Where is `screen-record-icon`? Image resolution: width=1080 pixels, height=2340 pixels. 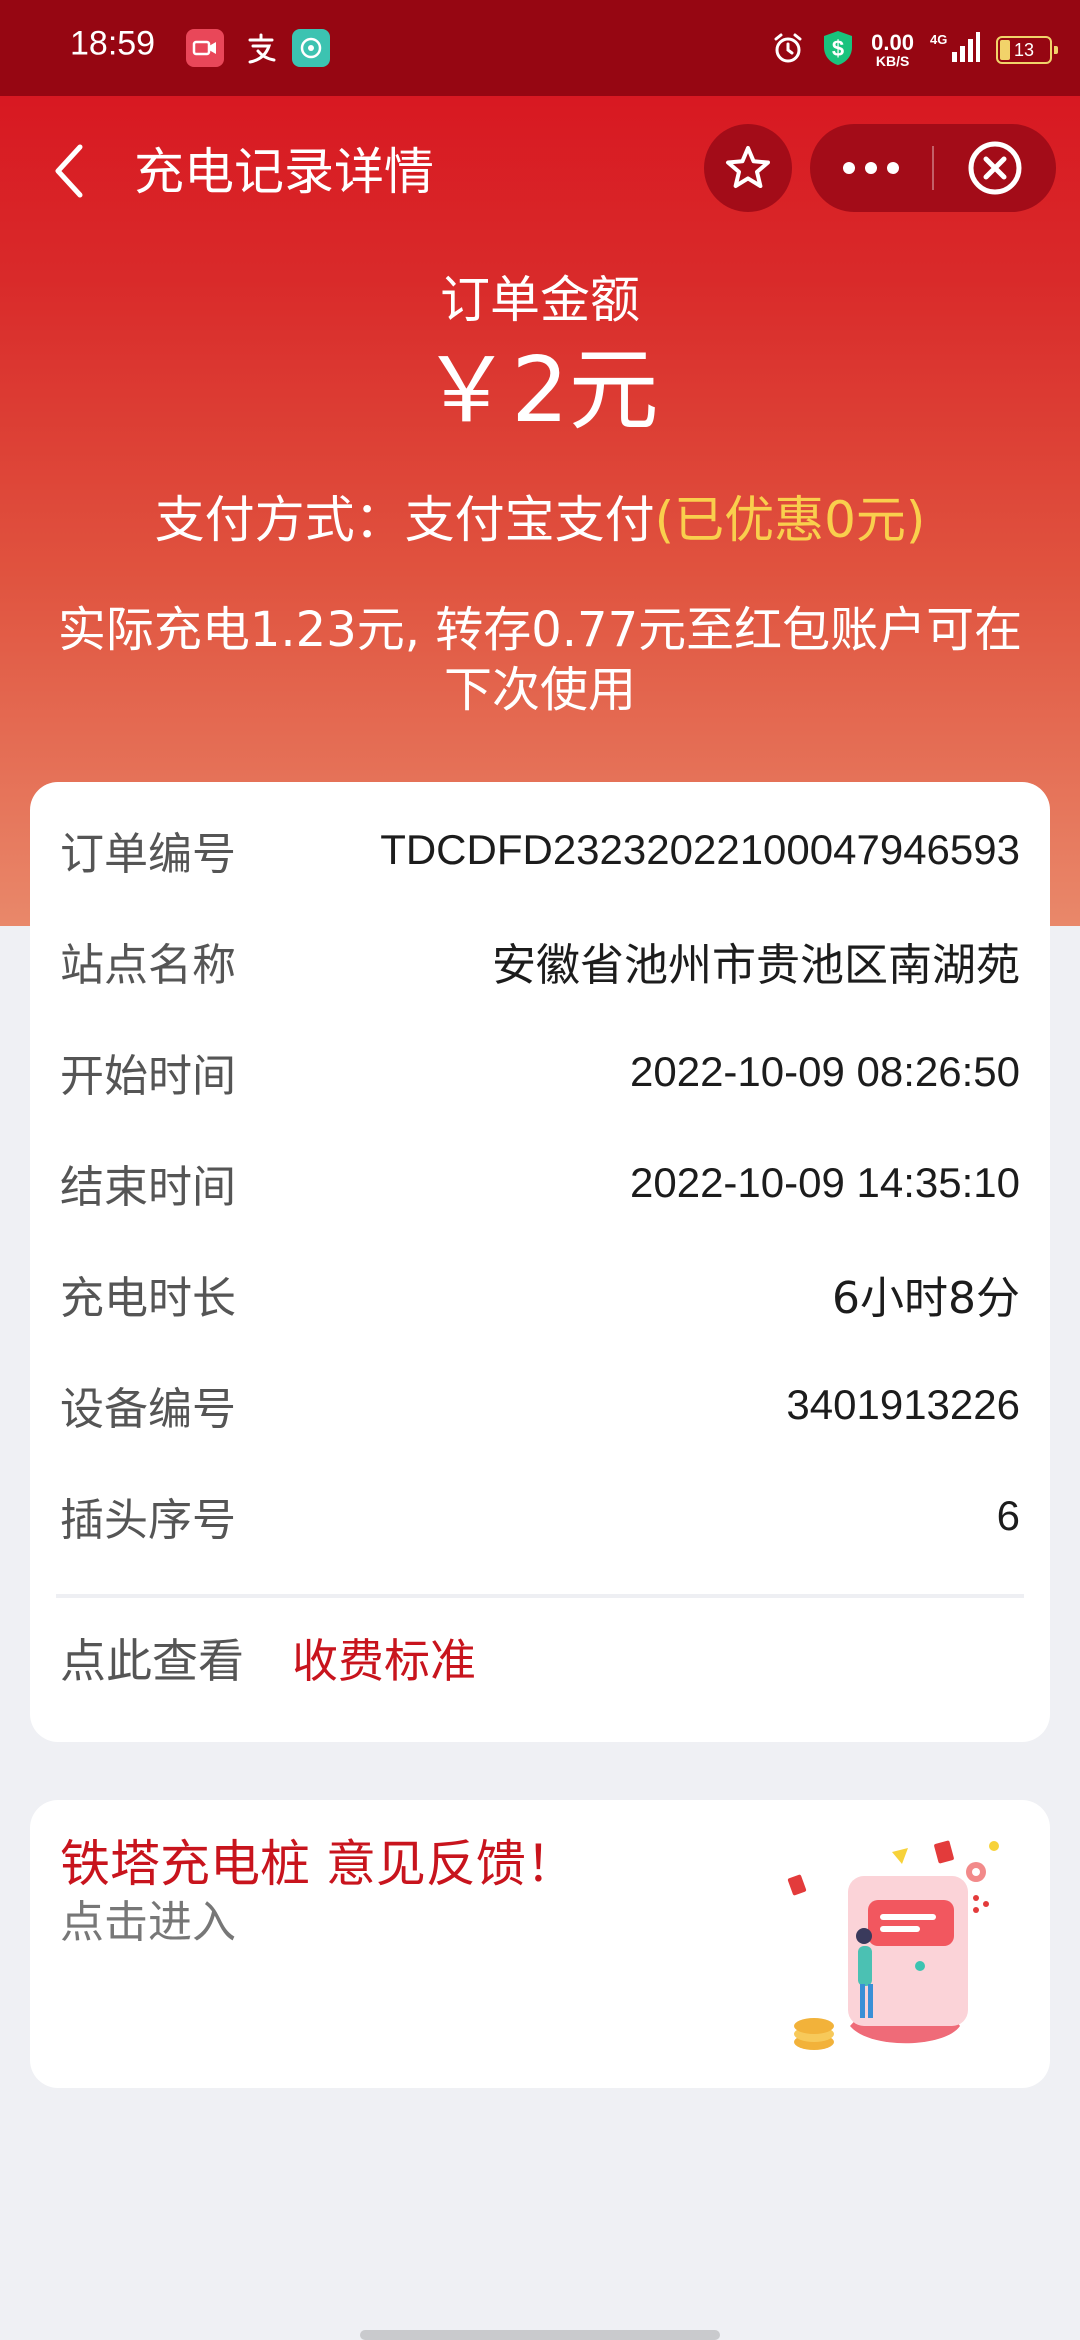 screen-record-icon is located at coordinates (205, 48).